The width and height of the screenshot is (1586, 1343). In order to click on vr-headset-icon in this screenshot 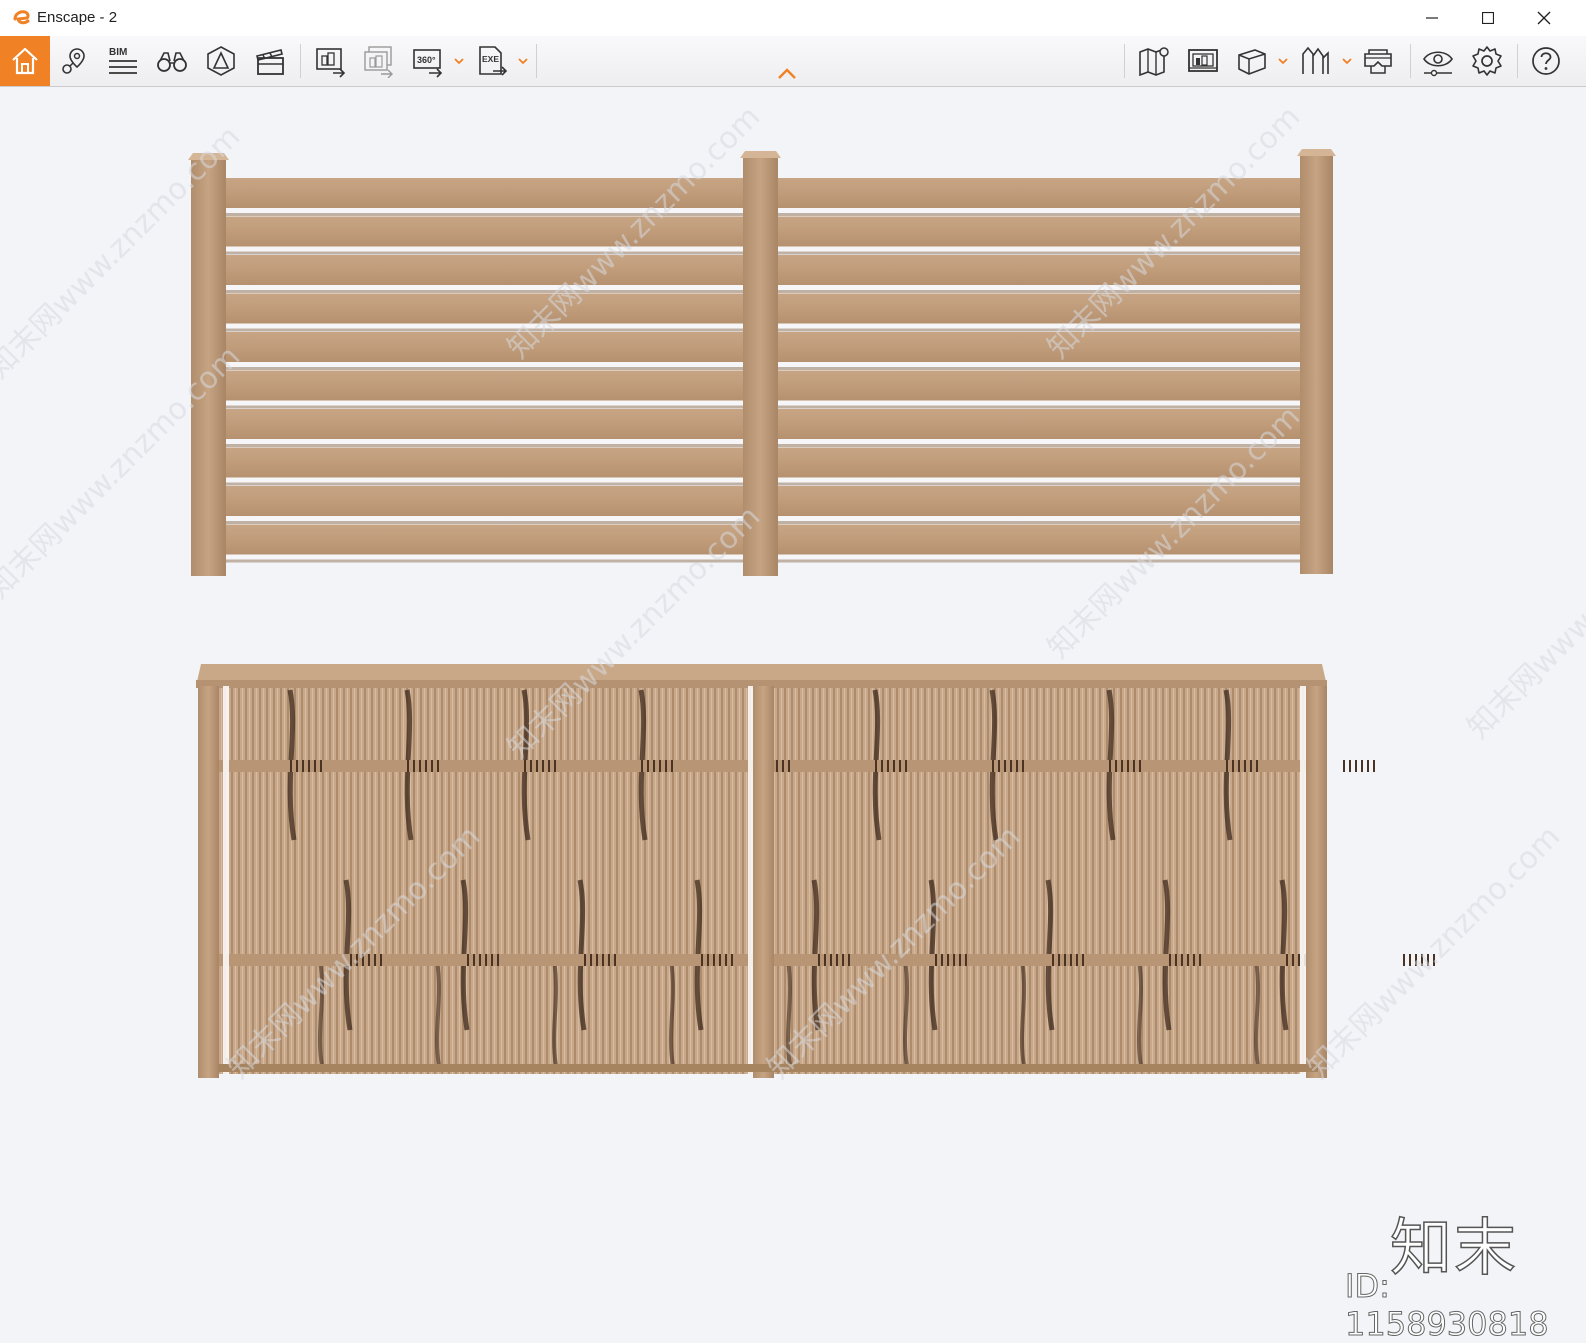, I will do `click(1378, 61)`.